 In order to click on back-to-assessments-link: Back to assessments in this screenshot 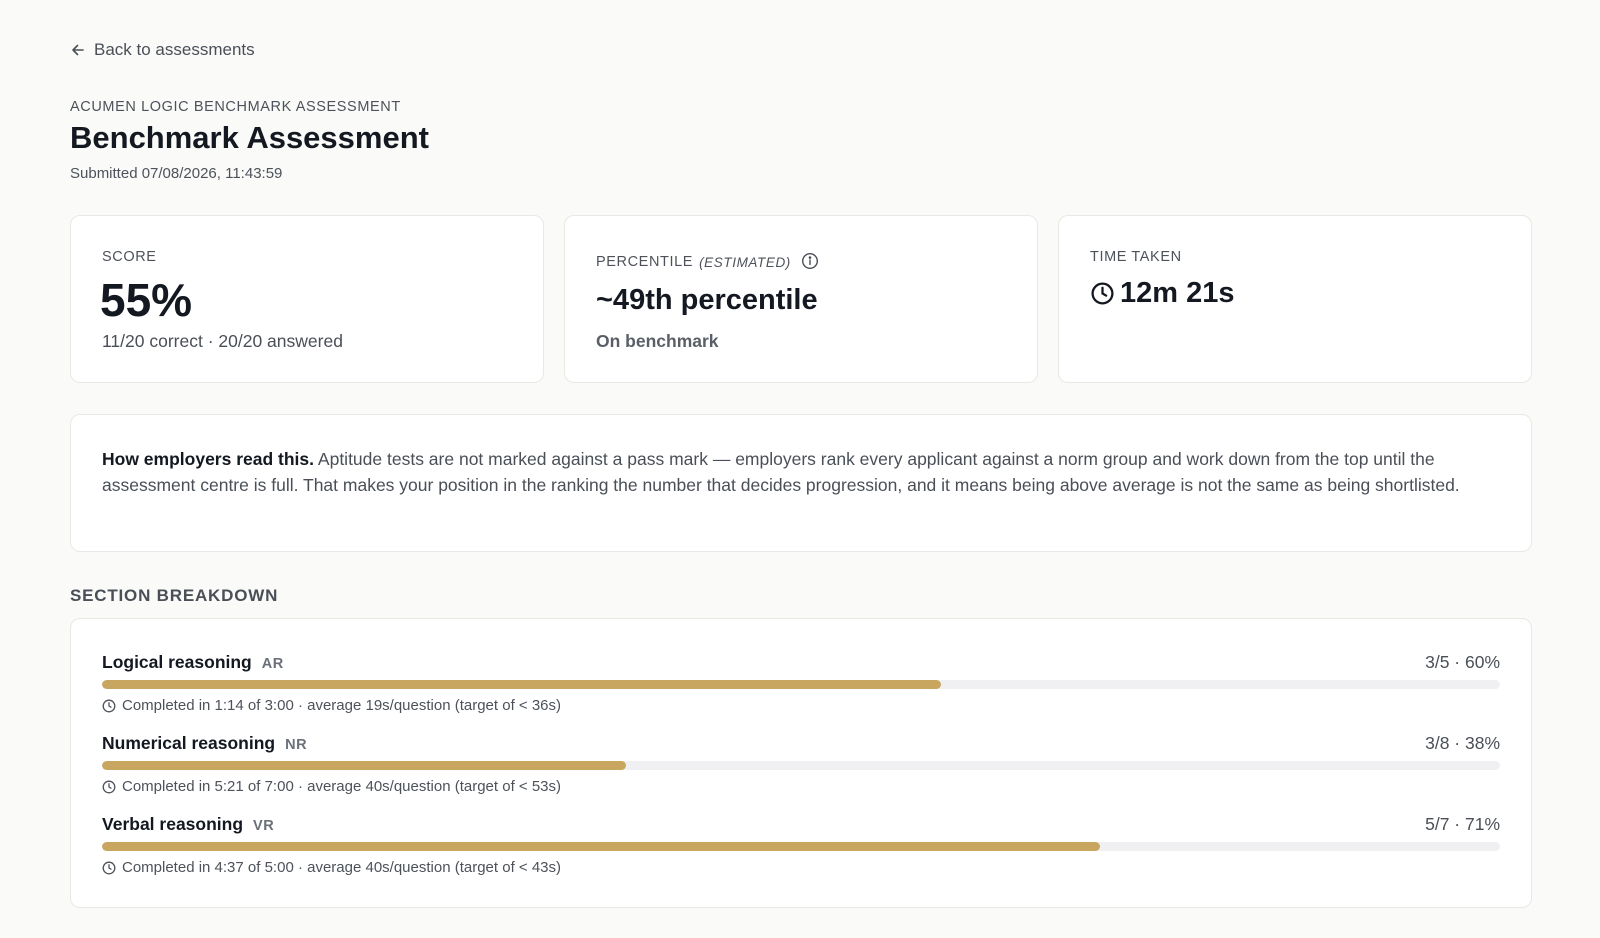, I will do `click(162, 50)`.